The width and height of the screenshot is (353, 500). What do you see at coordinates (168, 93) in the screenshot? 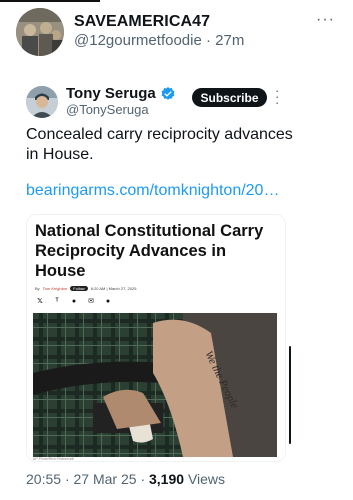
I see `verified-badge-icon` at bounding box center [168, 93].